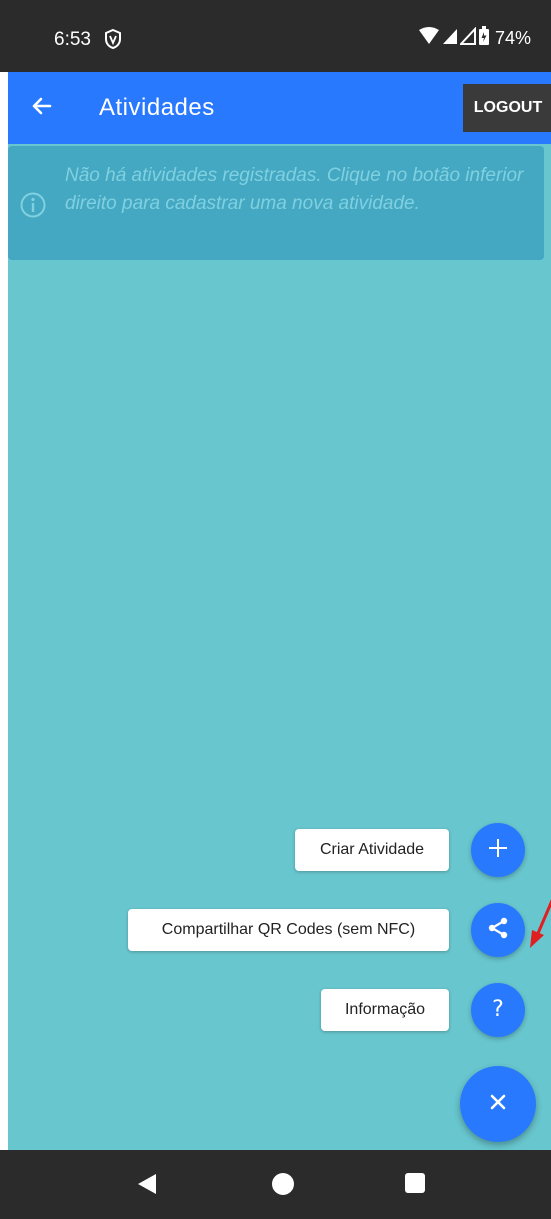 This screenshot has height=1219, width=551. What do you see at coordinates (512, 38) in the screenshot?
I see `battery-percent: 74%` at bounding box center [512, 38].